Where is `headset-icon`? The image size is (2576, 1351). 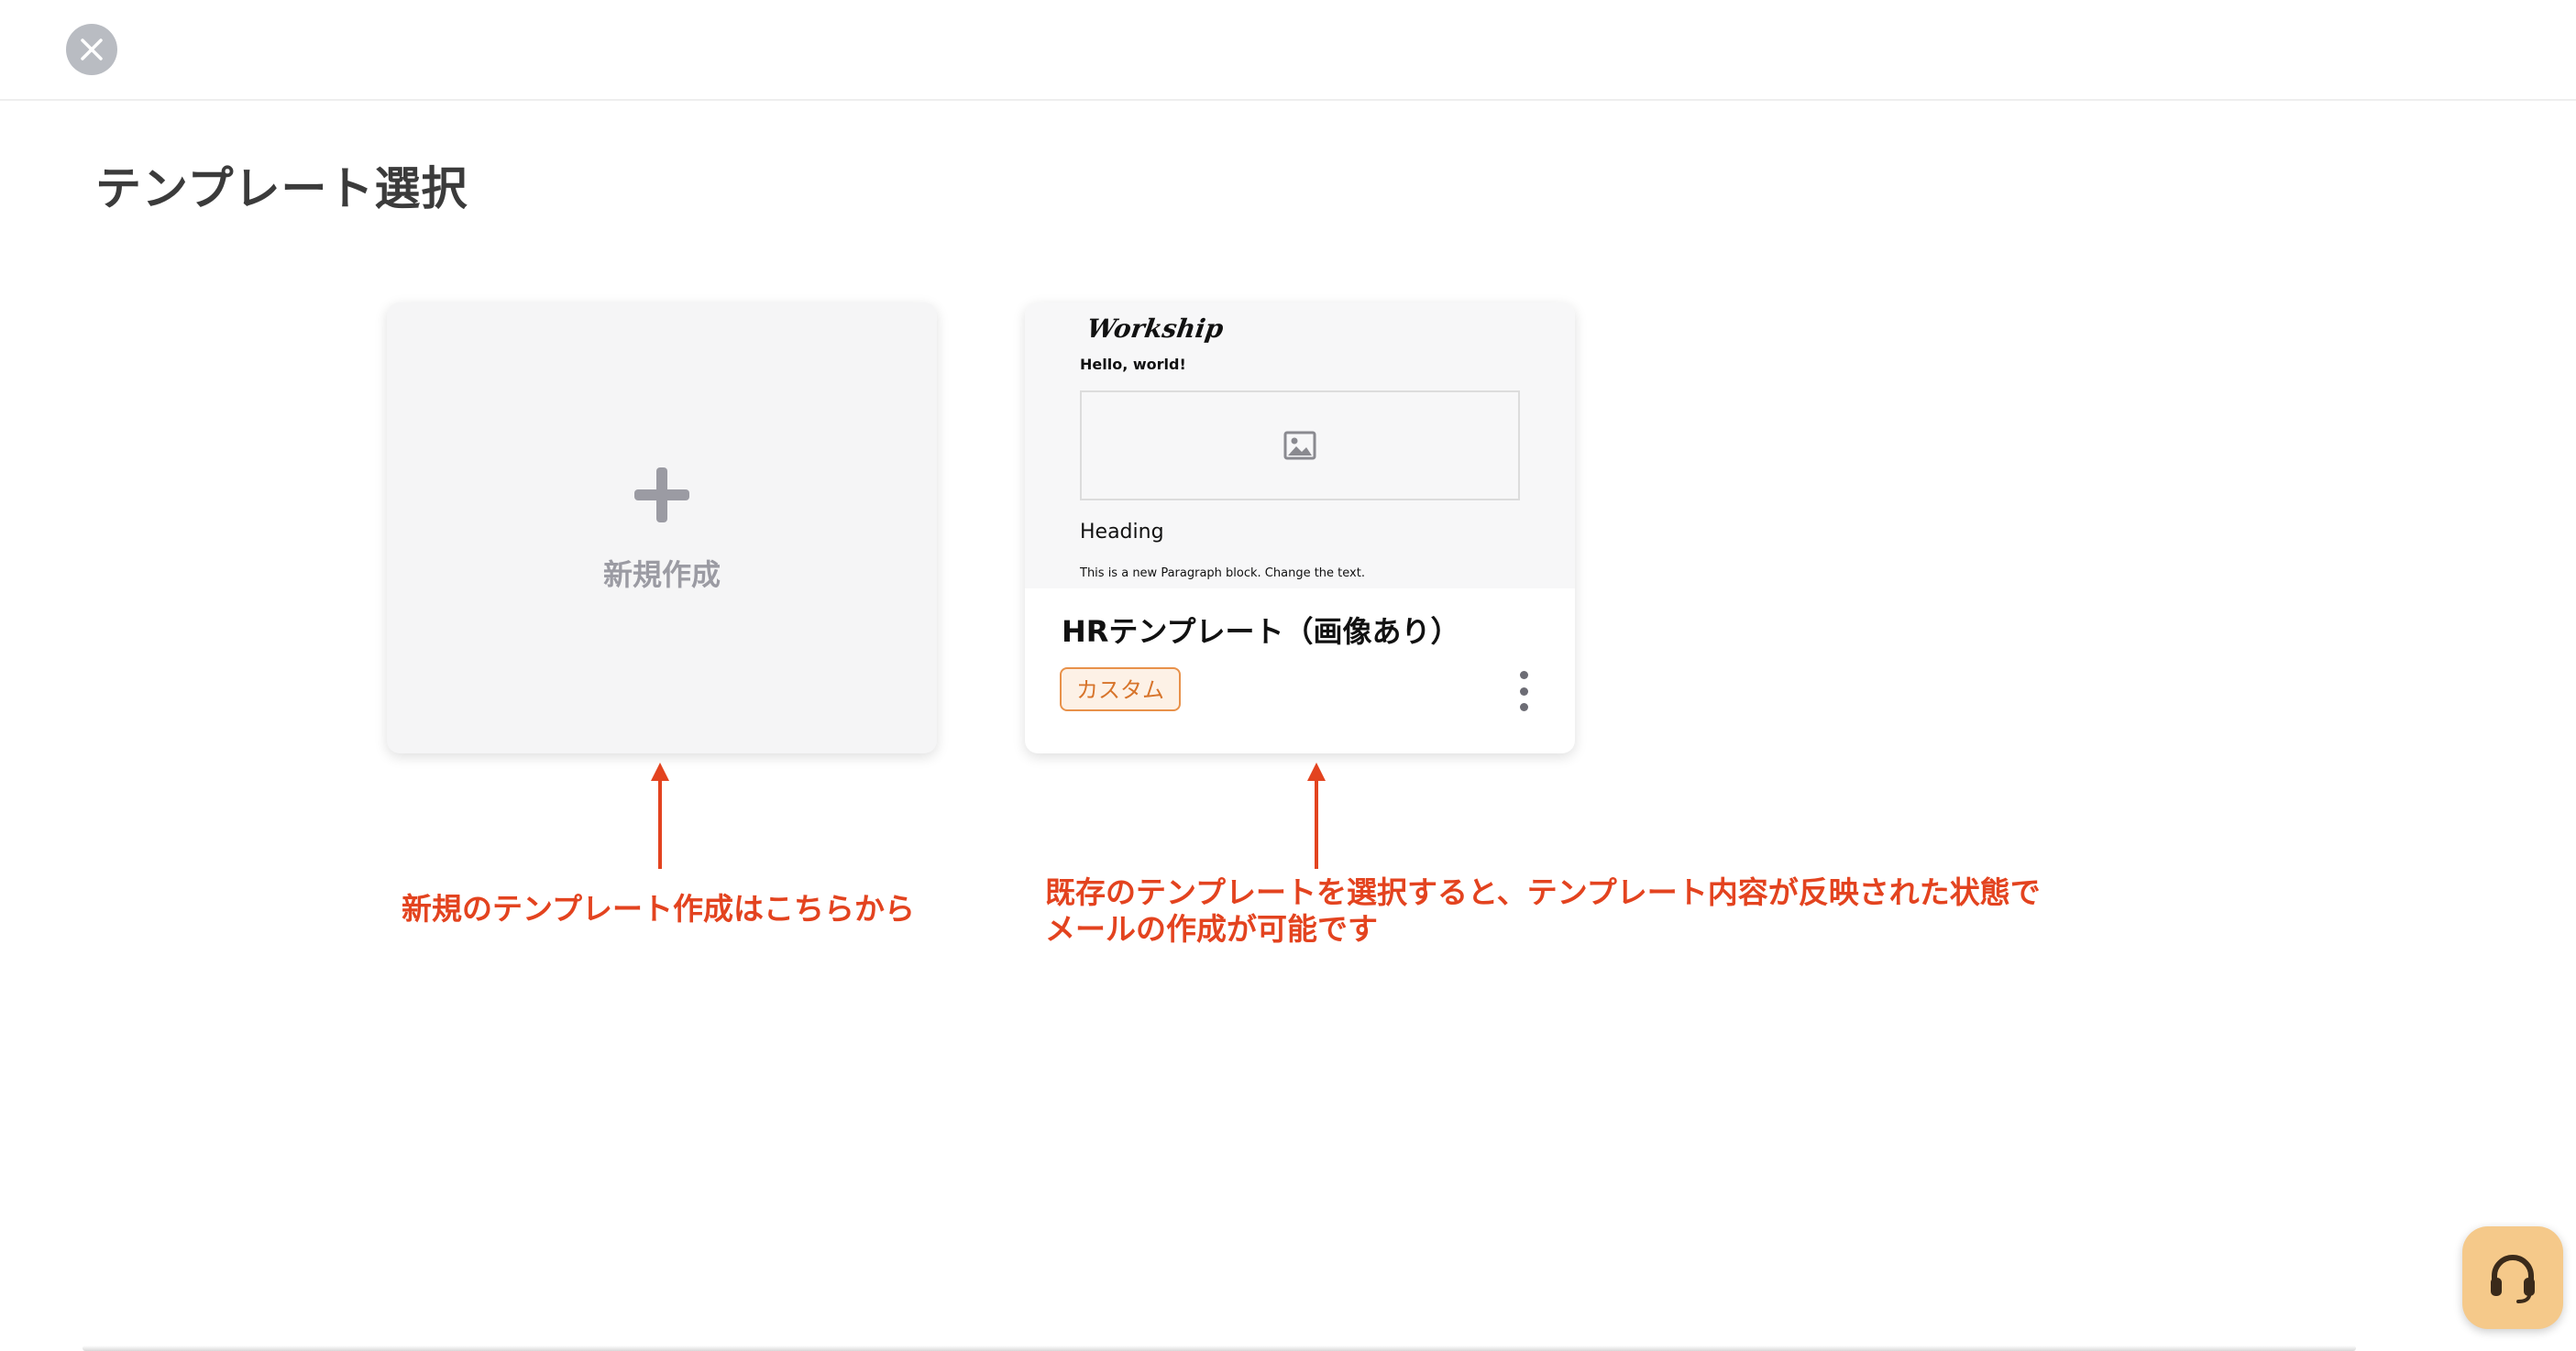
headset-icon is located at coordinates (2513, 1279).